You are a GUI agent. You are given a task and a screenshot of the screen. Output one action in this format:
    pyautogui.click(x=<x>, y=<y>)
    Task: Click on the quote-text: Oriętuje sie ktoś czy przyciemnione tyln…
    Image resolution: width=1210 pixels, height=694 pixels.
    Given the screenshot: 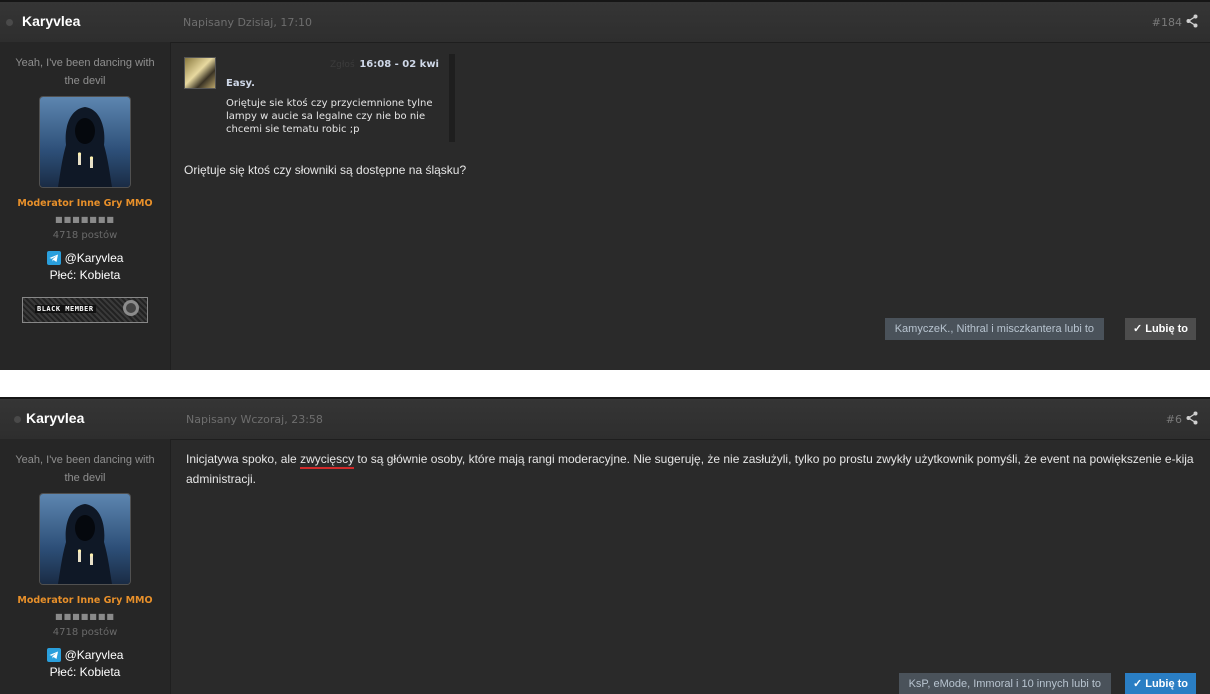 What is the action you would take?
    pyautogui.click(x=329, y=116)
    